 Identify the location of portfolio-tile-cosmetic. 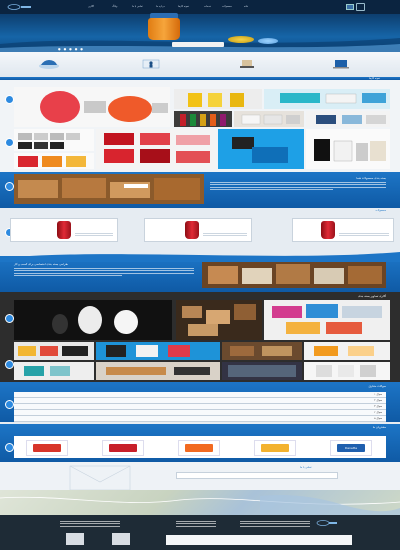
(348, 149).